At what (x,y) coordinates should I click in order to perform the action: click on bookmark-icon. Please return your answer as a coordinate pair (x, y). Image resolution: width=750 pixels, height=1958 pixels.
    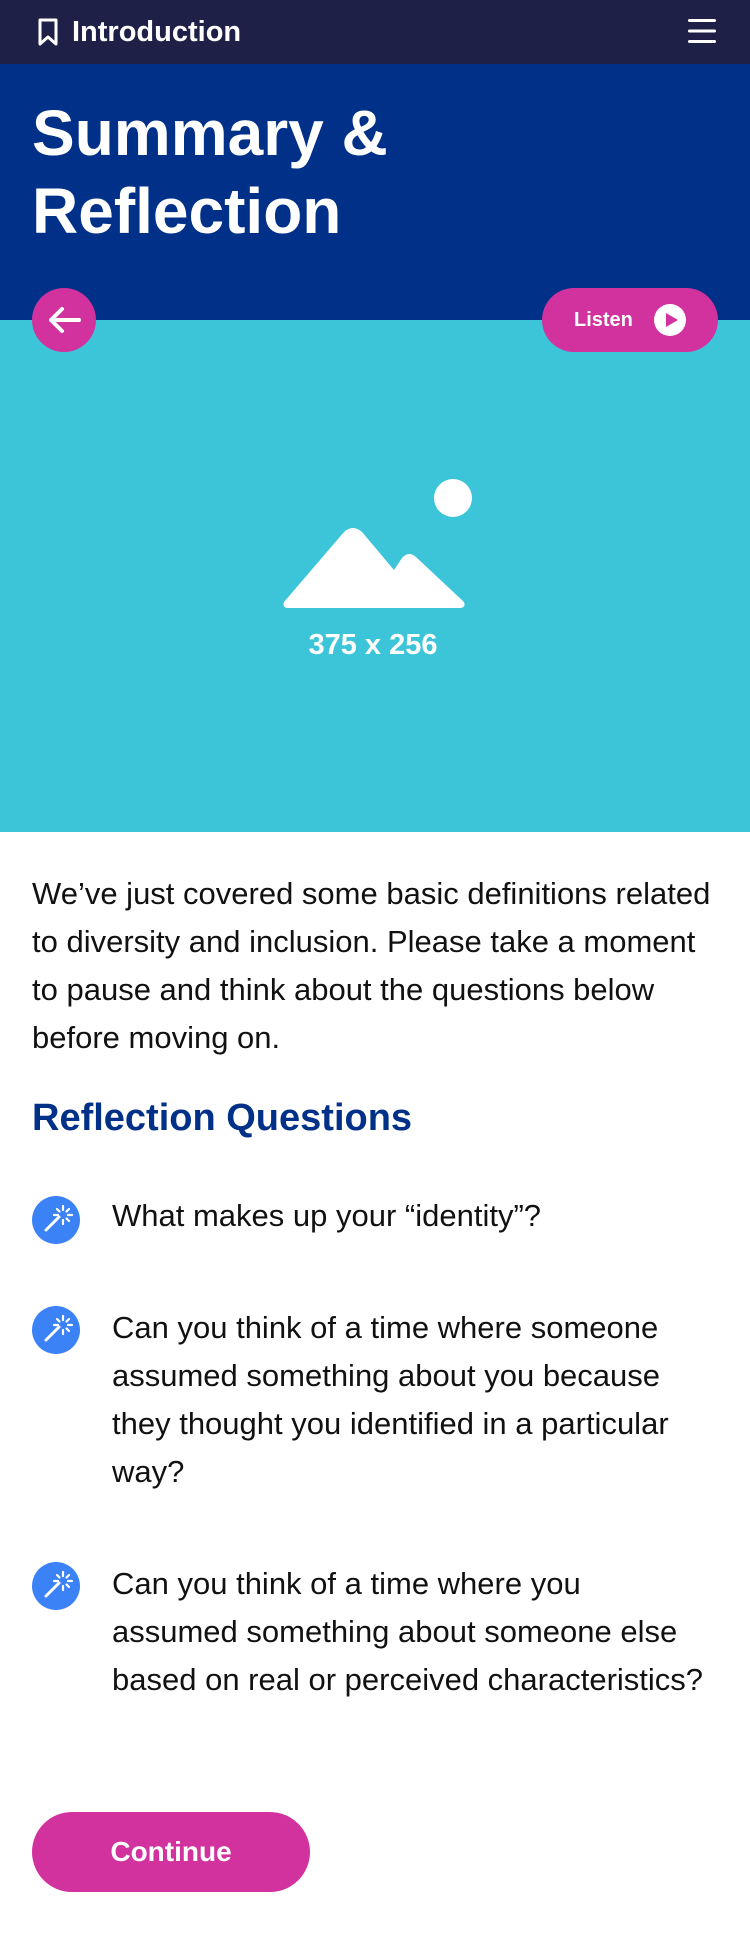
    Looking at the image, I should click on (48, 32).